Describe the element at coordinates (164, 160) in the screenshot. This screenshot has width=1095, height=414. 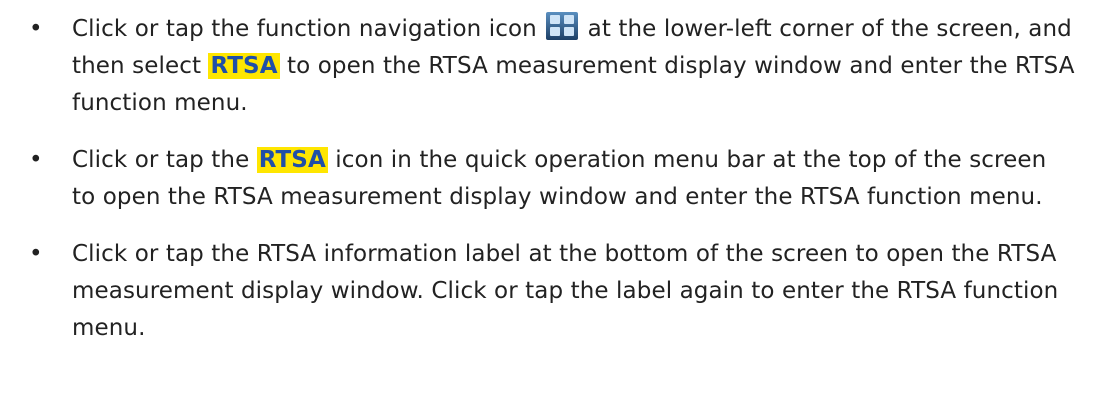
I see `item-text-start: Click or tap the` at that location.